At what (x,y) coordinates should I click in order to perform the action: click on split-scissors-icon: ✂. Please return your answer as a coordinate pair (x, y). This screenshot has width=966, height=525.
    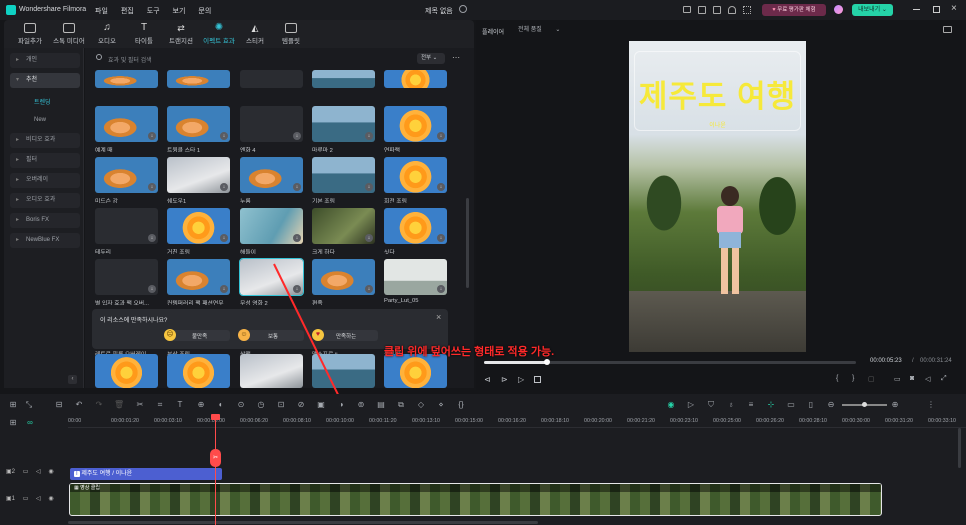
    Looking at the image, I should click on (140, 405).